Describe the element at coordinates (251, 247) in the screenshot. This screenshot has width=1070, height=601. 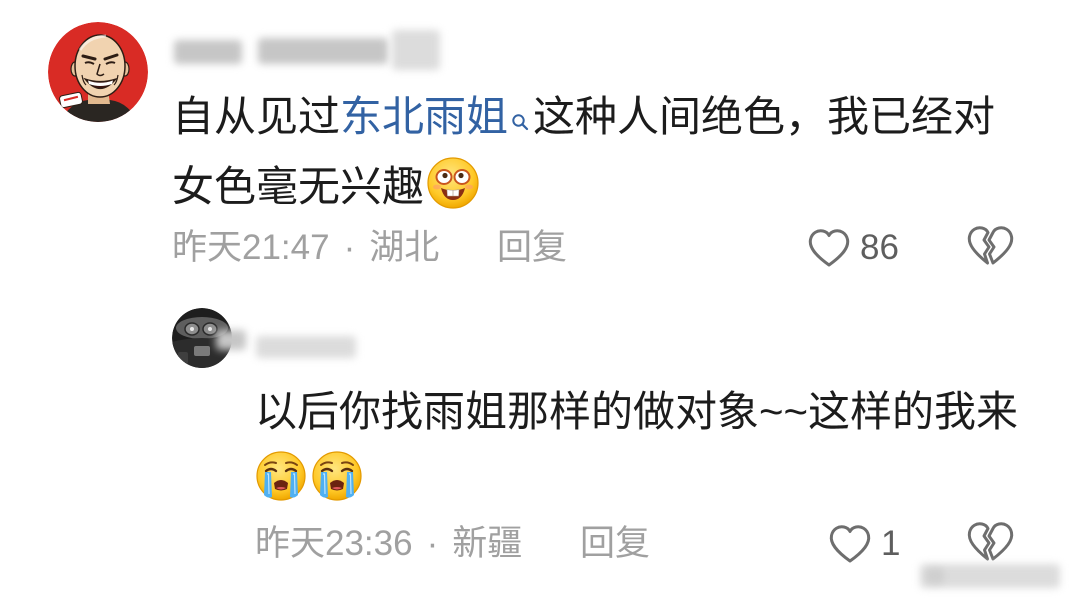
I see `timestamp: 昨天21:47` at that location.